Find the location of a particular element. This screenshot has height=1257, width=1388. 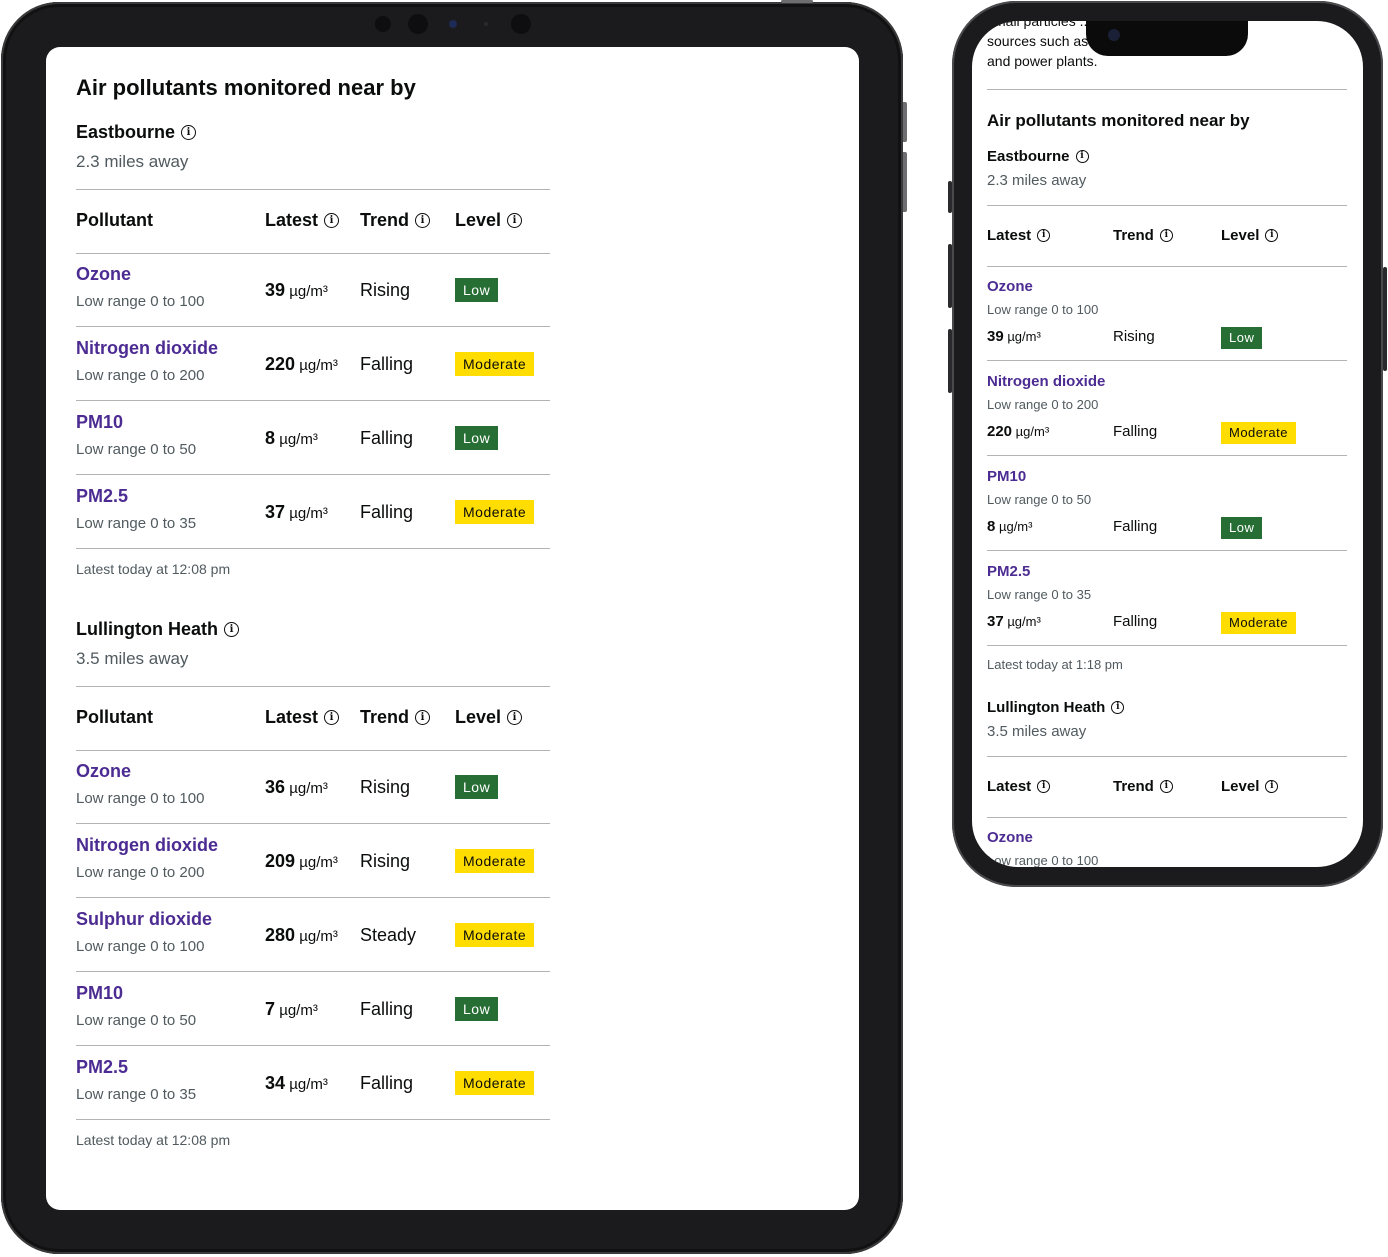

front-camera is located at coordinates (1114, 35).